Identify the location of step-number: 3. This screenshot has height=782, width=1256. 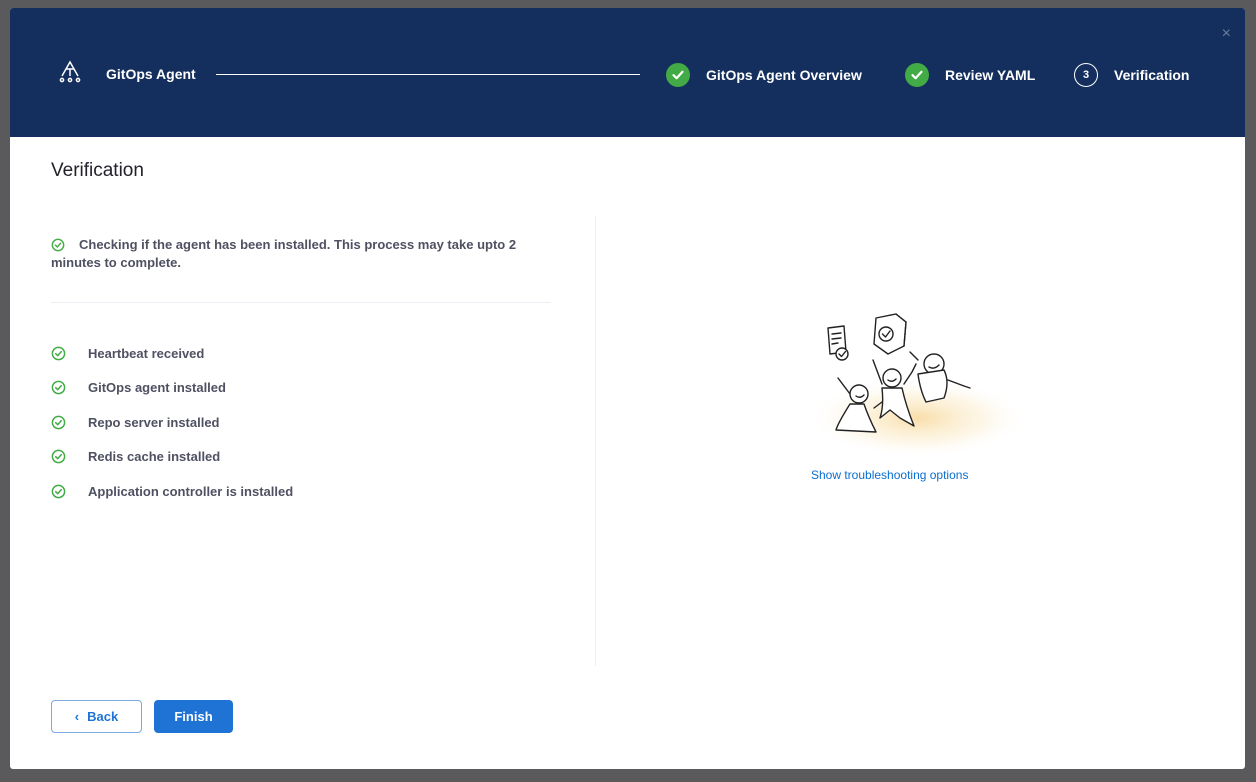
(1086, 75).